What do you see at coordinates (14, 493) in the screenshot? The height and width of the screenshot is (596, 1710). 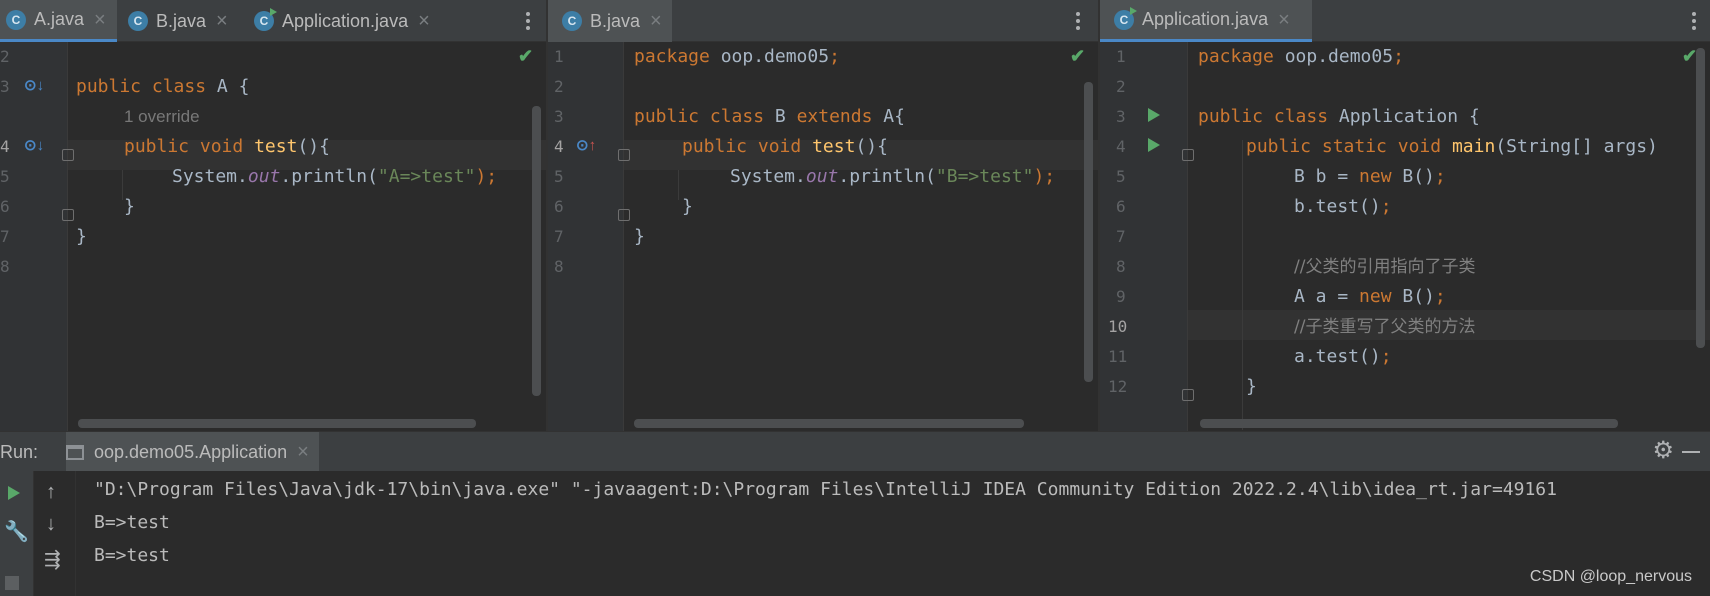 I see `rerun-icon` at bounding box center [14, 493].